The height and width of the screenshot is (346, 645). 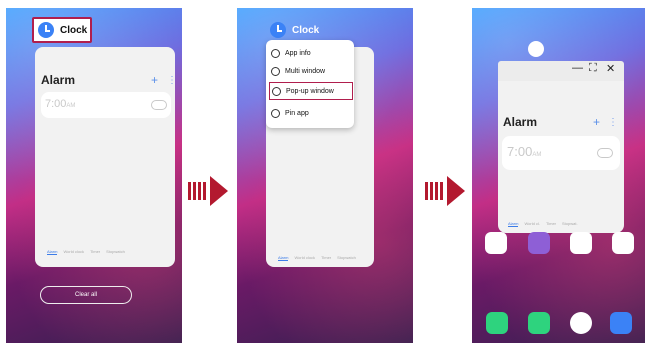 What do you see at coordinates (291, 53) in the screenshot?
I see `menu-app-info: App info` at bounding box center [291, 53].